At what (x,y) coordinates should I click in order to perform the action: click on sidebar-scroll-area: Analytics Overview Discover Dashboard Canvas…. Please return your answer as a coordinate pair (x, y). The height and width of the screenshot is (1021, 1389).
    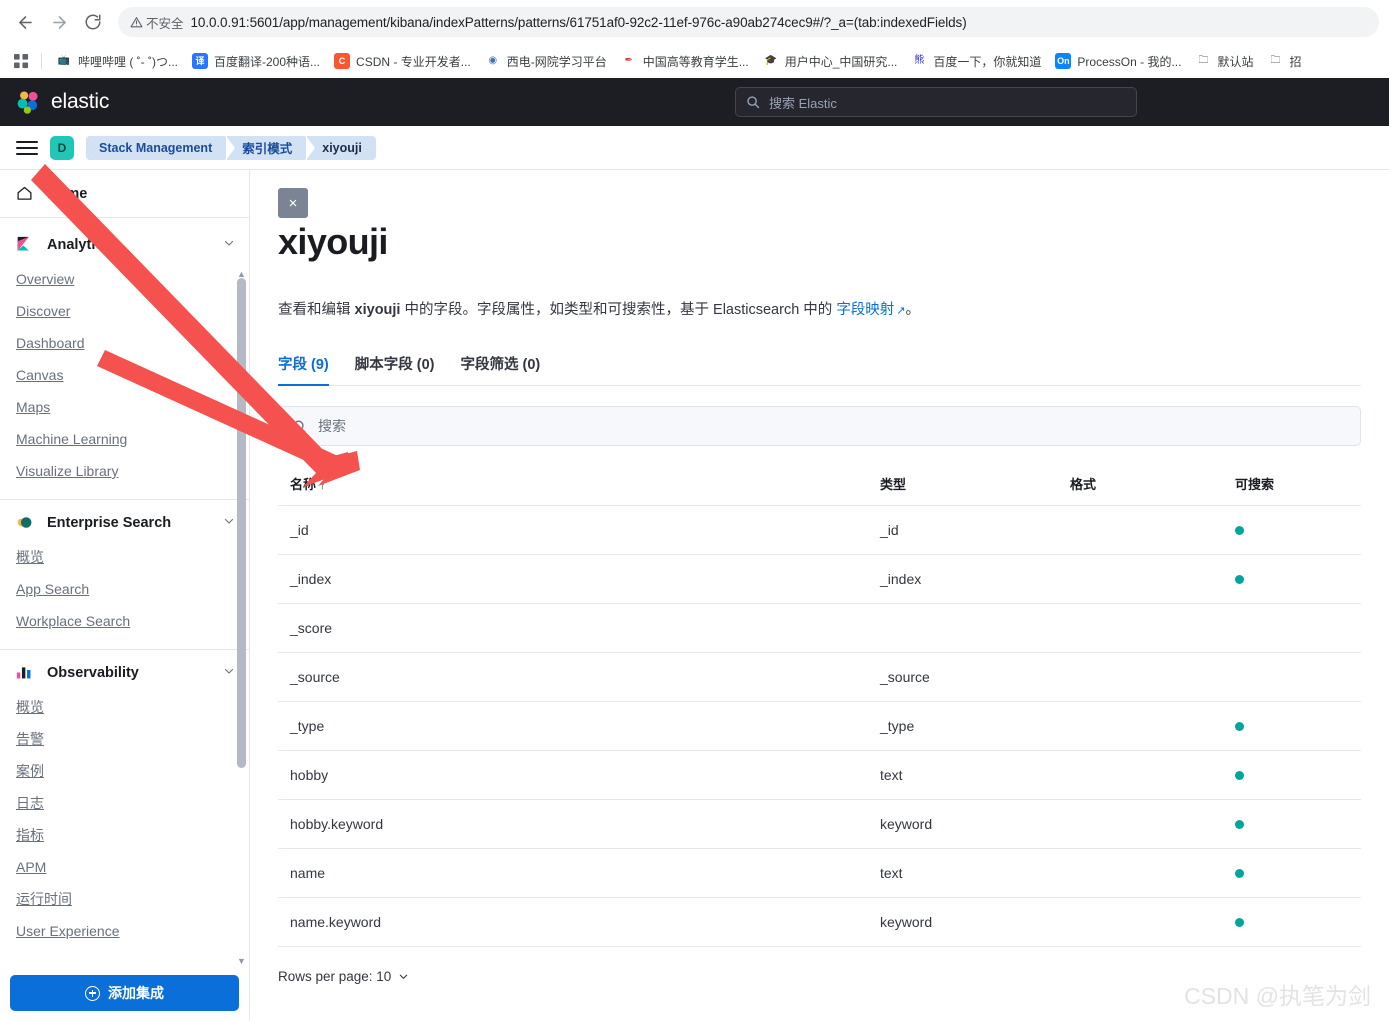
    Looking at the image, I should click on (124, 592).